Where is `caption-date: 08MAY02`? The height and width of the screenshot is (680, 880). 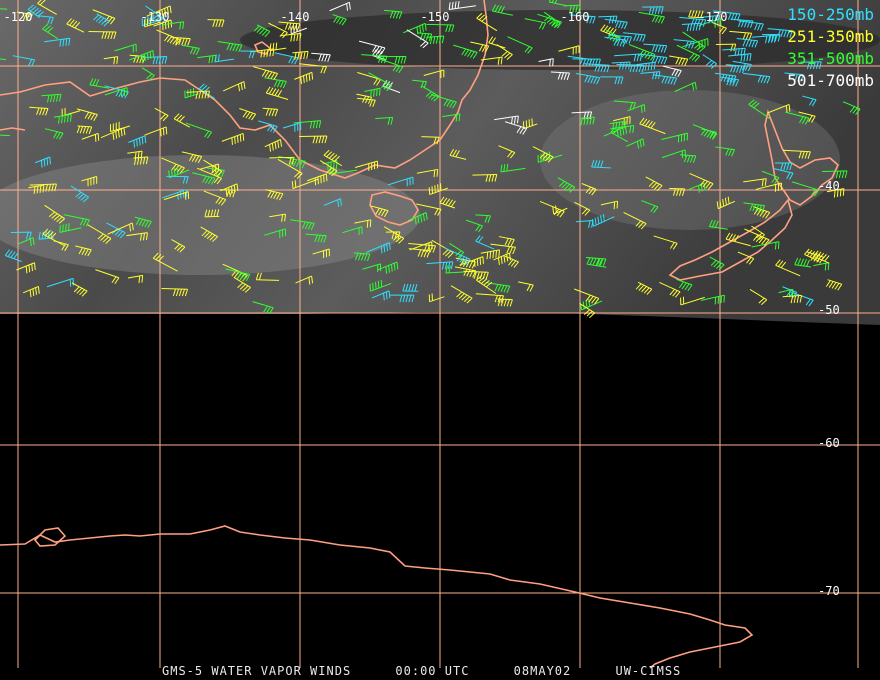
caption-date: 08MAY02 is located at coordinates (542, 671).